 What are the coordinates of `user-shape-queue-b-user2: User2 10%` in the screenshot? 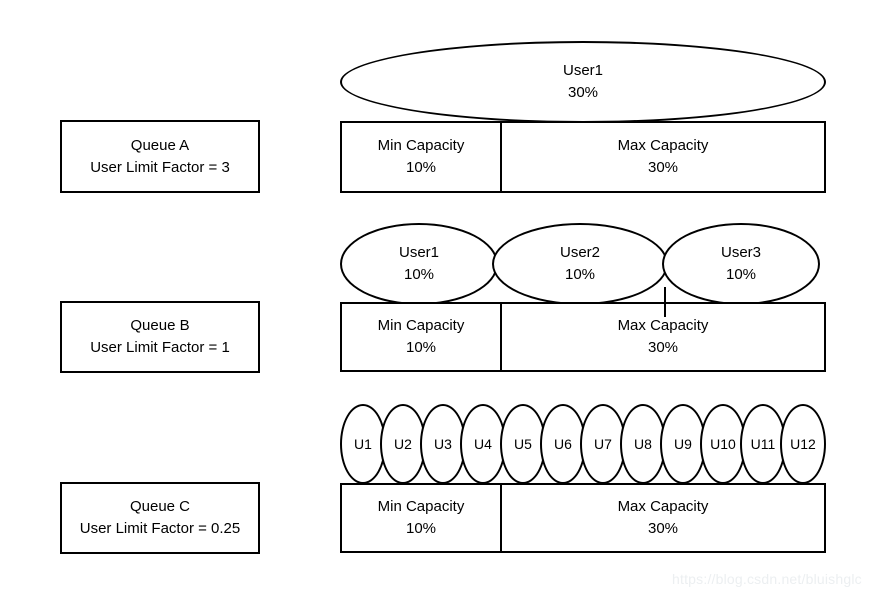 It's located at (580, 264).